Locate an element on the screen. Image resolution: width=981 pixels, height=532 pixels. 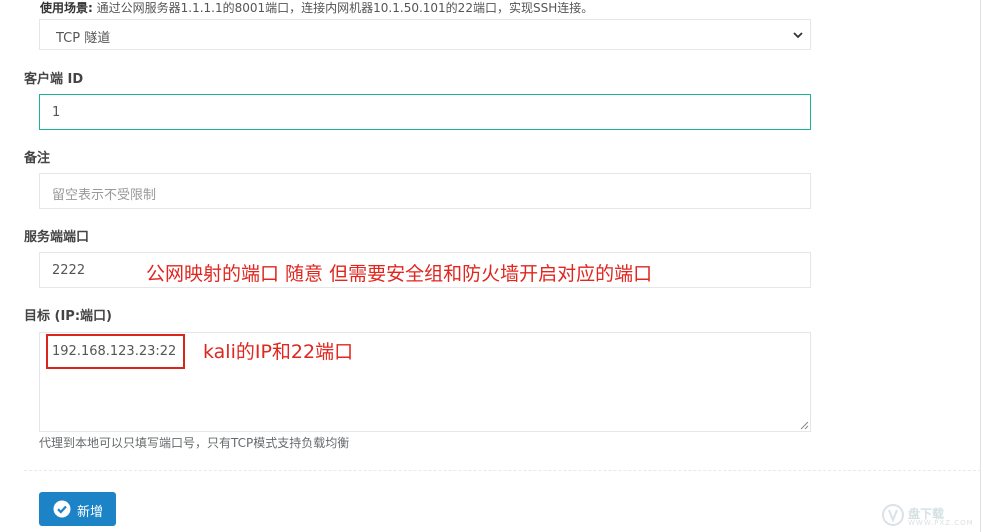
target-annotation: kali的IP和22端口 is located at coordinates (278, 352).